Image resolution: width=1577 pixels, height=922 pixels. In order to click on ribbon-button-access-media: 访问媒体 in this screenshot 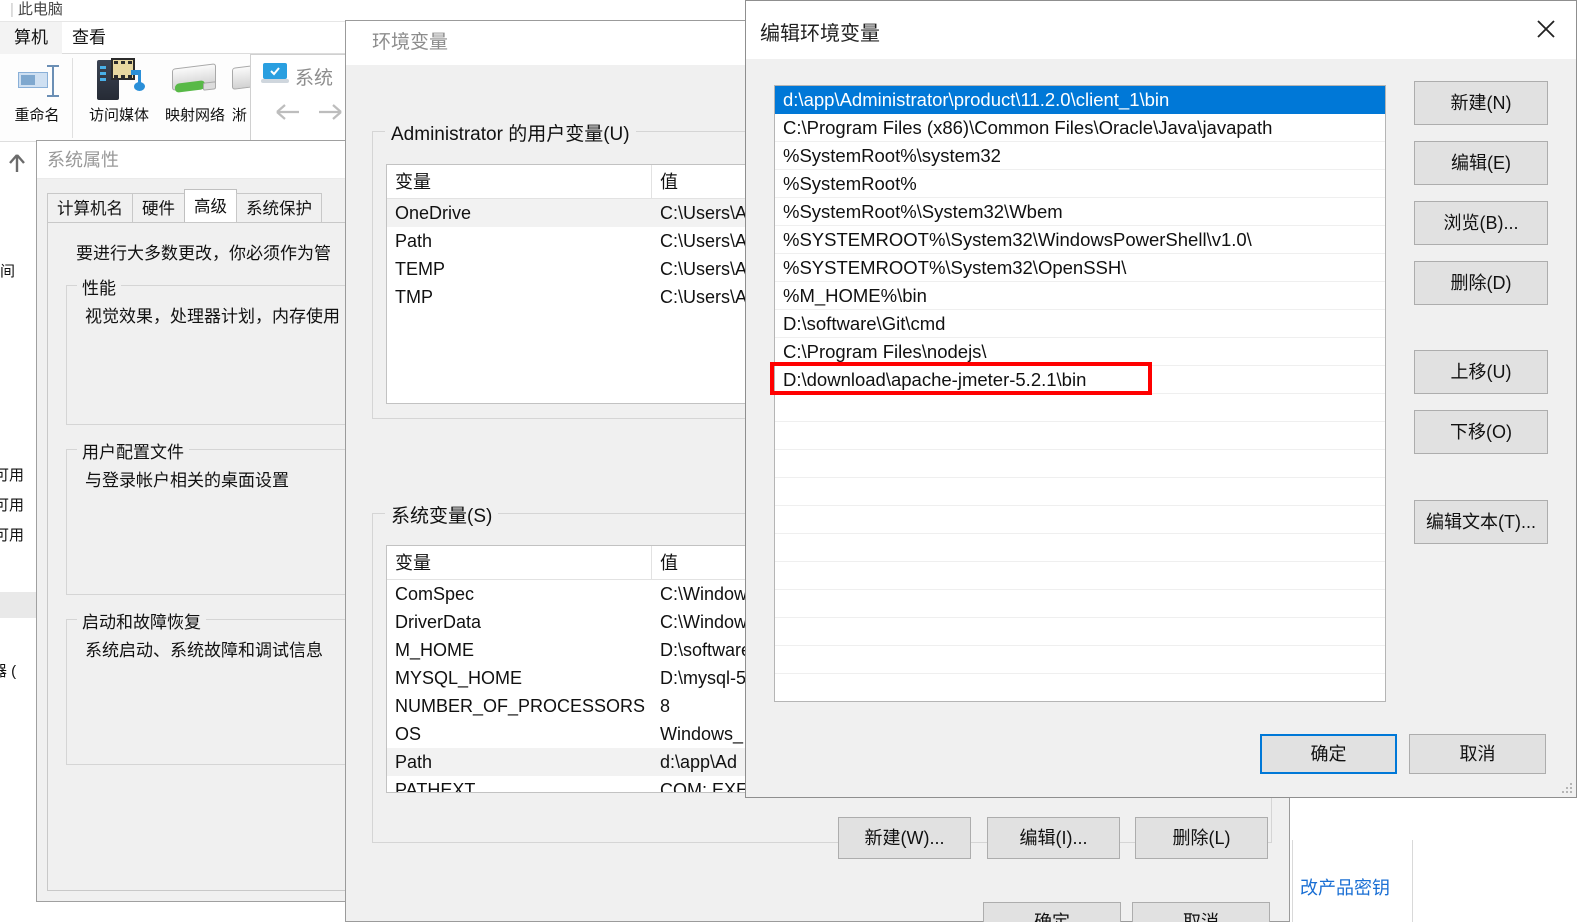, I will do `click(119, 91)`.